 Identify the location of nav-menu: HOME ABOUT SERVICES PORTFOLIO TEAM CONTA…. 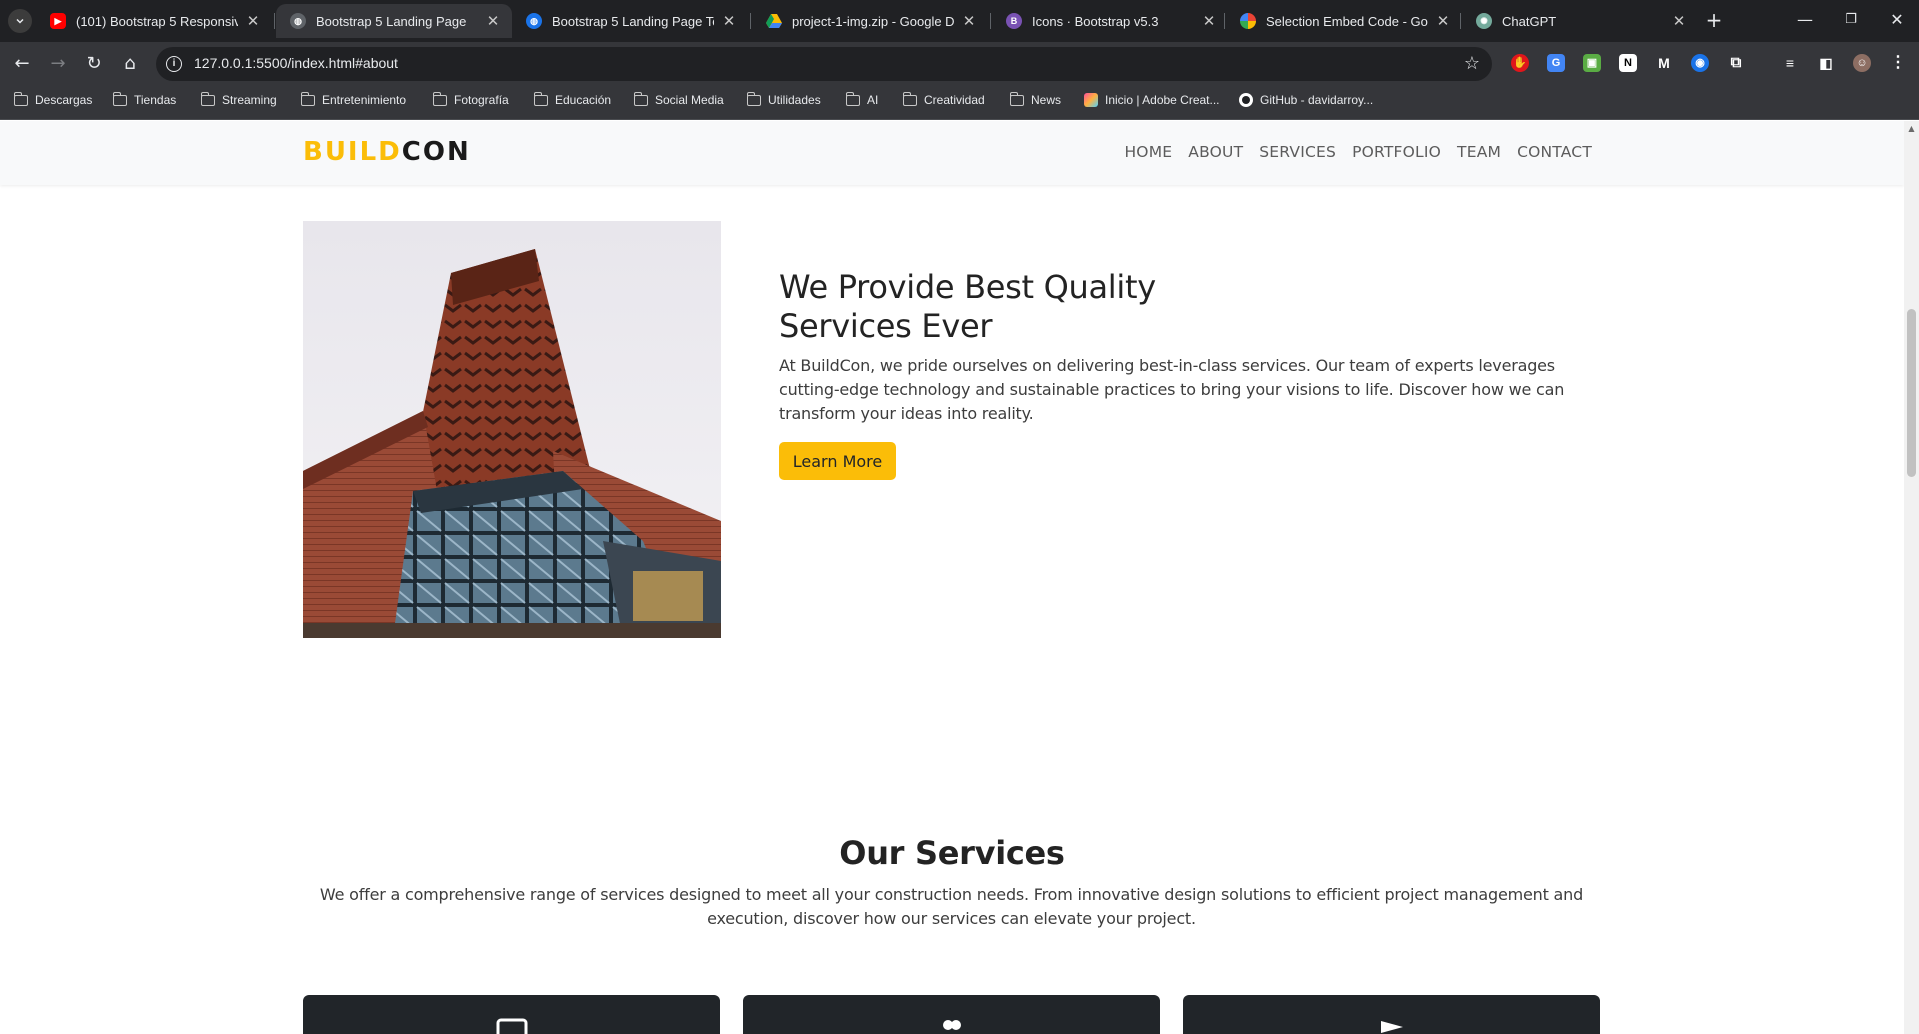
(1358, 152).